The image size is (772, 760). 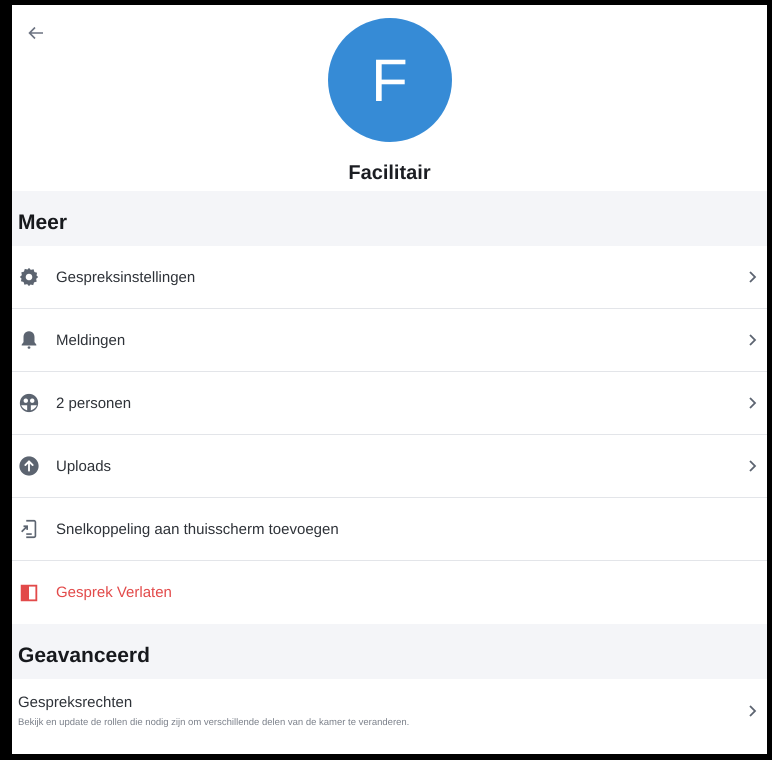 I want to click on menu-item: Gesprek Verlaten, so click(x=389, y=592).